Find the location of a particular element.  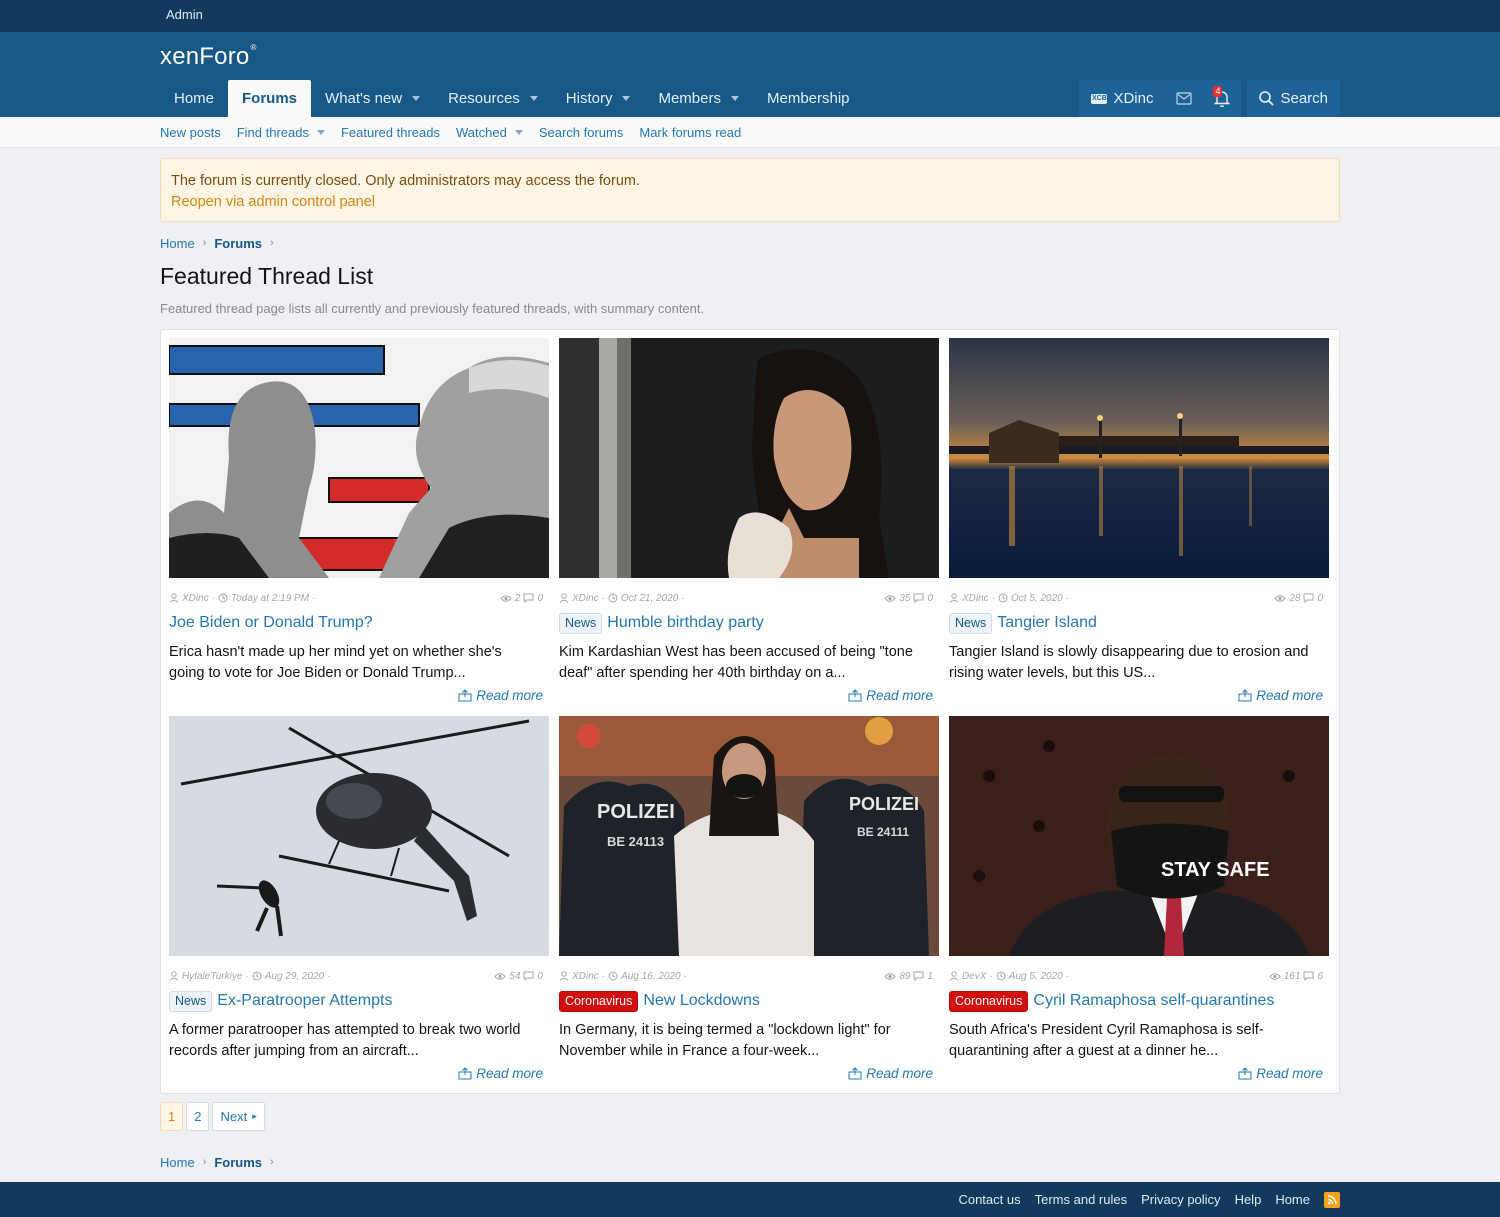

read-more-icon is located at coordinates (465, 695).